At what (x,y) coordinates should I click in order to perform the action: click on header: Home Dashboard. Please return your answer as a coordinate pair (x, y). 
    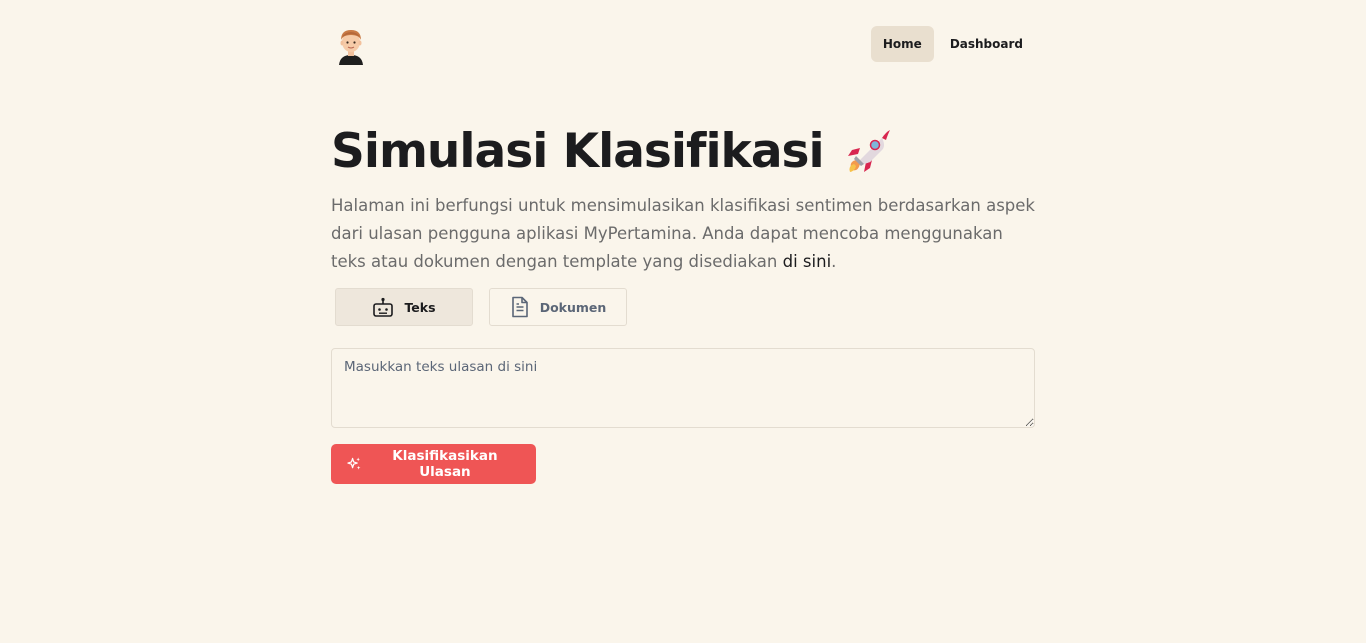
    Looking at the image, I should click on (683, 44).